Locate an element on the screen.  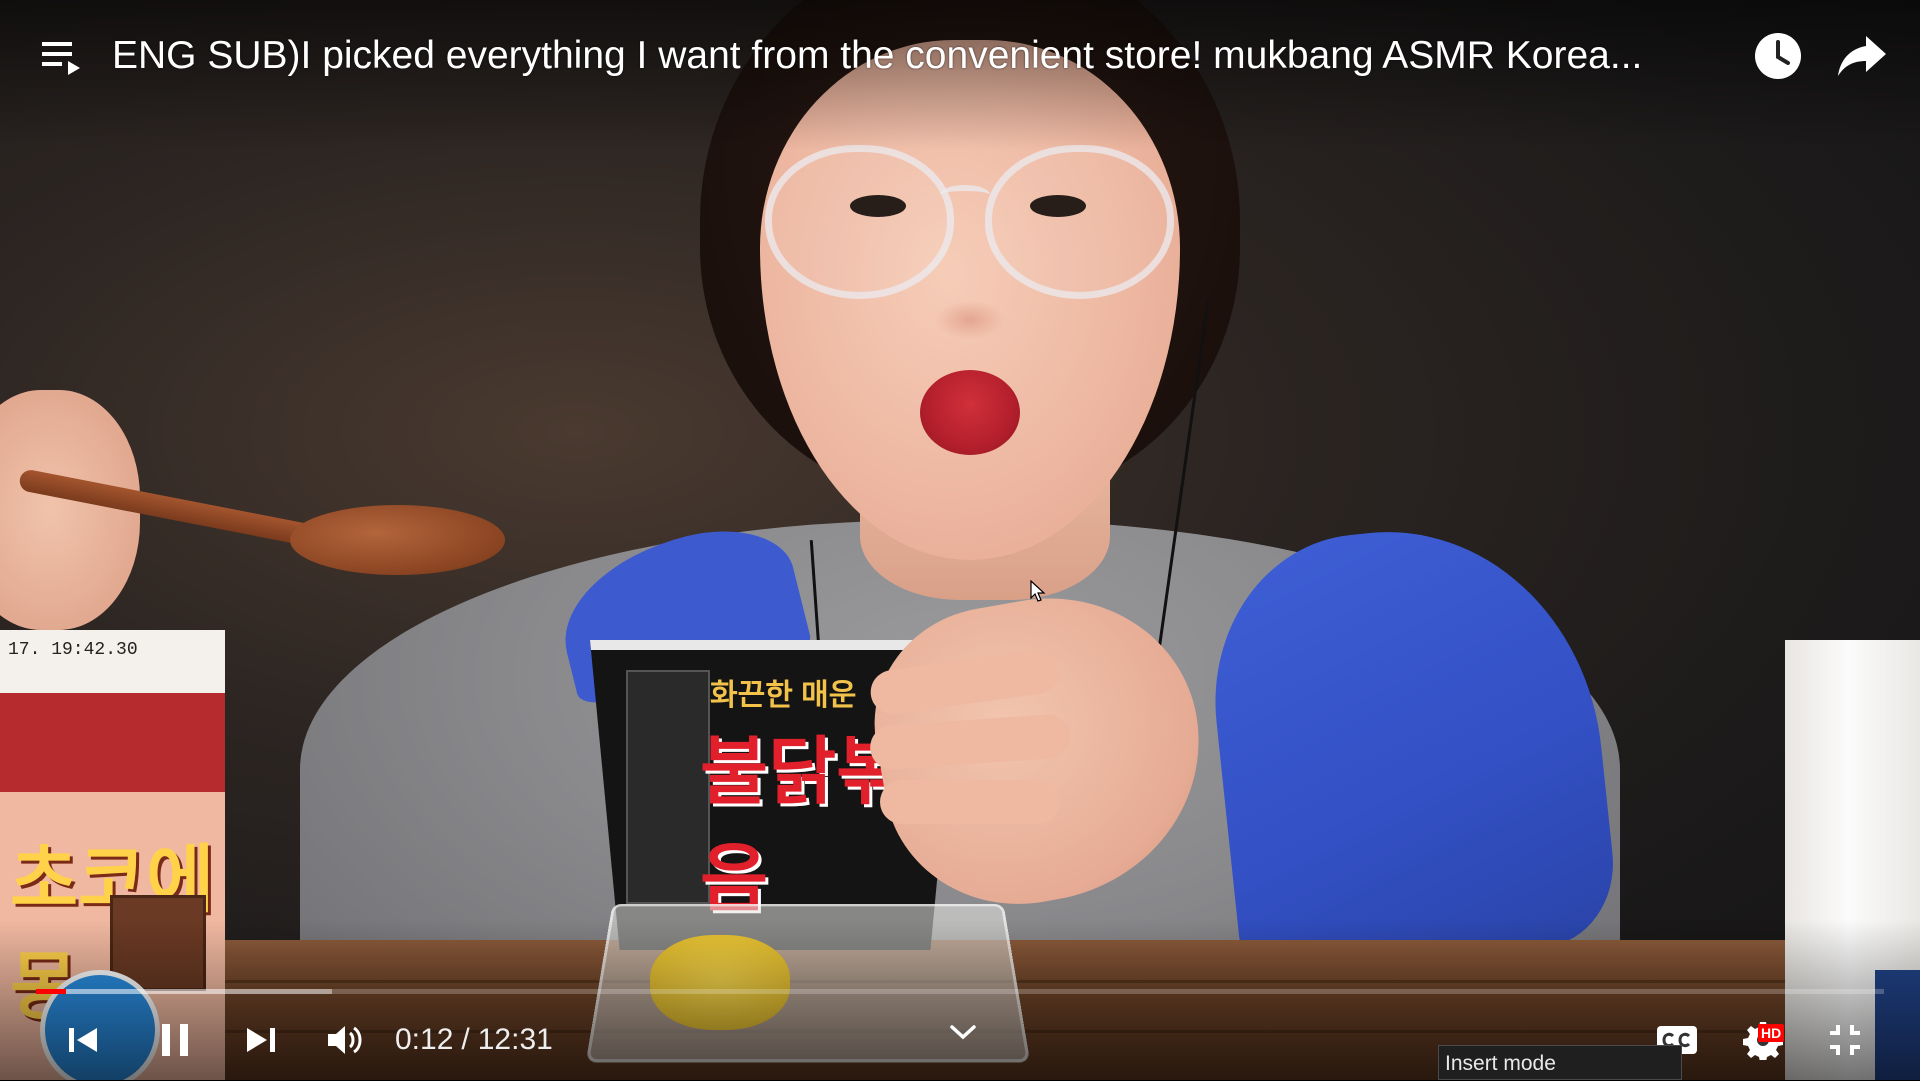
glasses-left-lens is located at coordinates (859, 222).